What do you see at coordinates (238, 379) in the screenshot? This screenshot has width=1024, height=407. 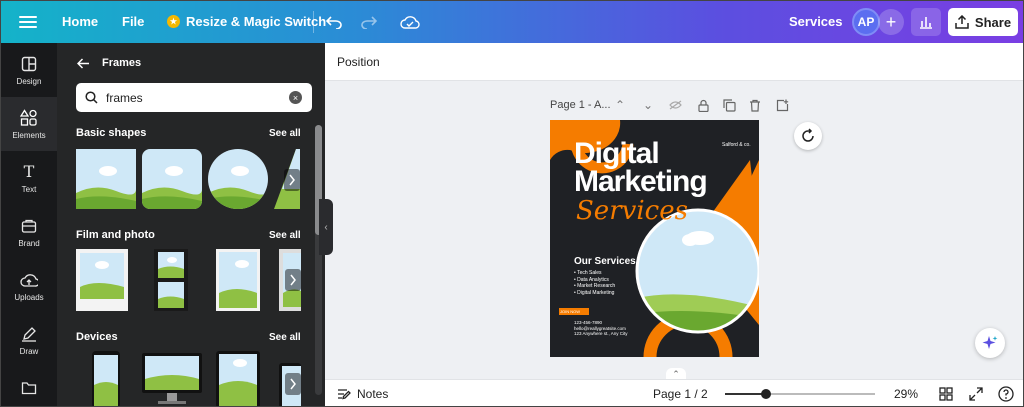 I see `frame-tablet` at bounding box center [238, 379].